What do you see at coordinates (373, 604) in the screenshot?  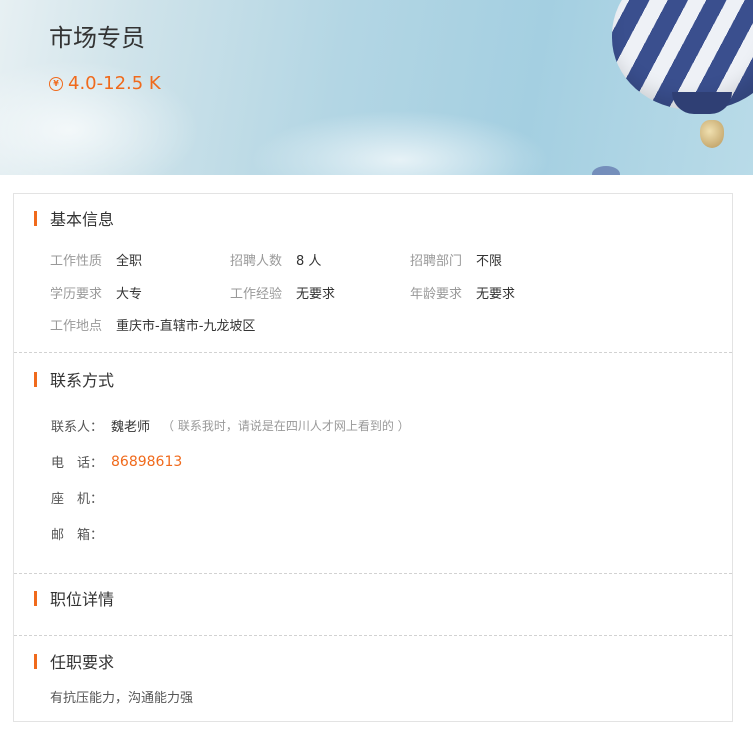 I see `job-details-section: 职位详情` at bounding box center [373, 604].